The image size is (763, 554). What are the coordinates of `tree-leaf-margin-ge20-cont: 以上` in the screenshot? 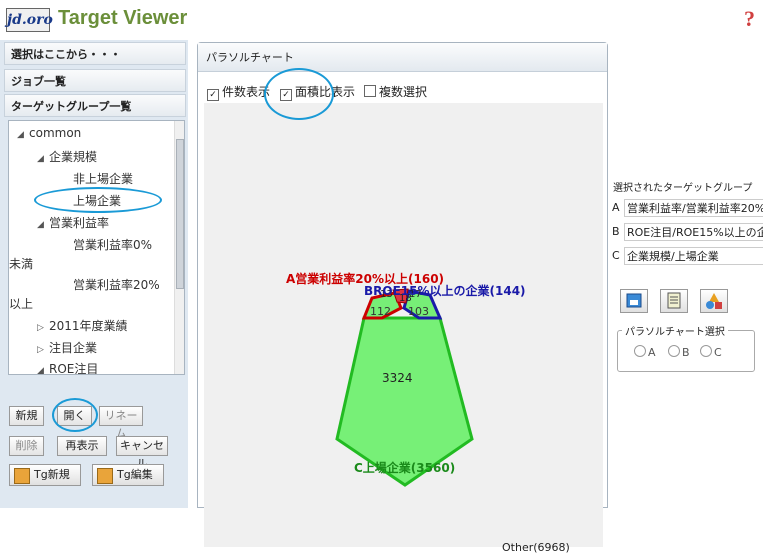 It's located at (21, 303).